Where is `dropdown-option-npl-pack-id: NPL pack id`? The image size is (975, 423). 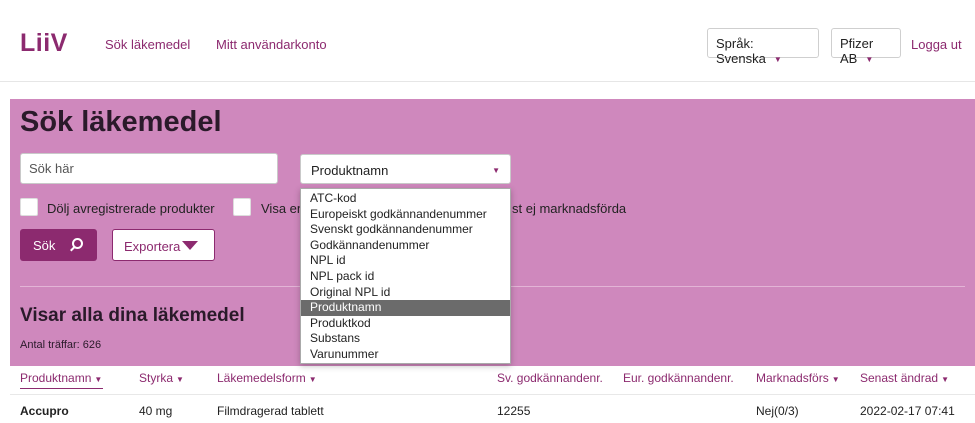
dropdown-option-npl-pack-id: NPL pack id is located at coordinates (405, 277).